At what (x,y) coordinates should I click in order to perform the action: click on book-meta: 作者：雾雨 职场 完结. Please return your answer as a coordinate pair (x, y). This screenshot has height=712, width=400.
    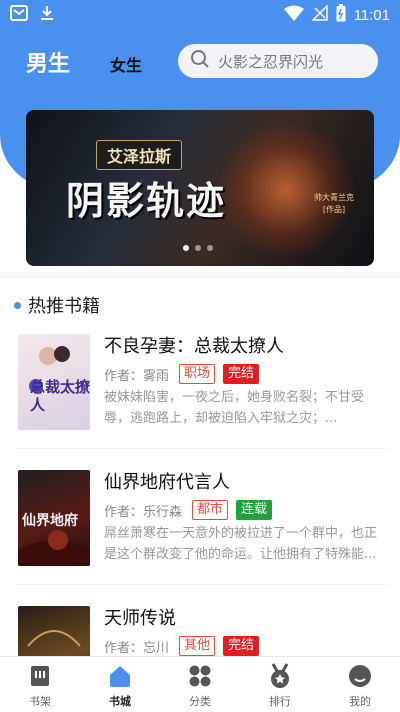
    Looking at the image, I should click on (245, 374).